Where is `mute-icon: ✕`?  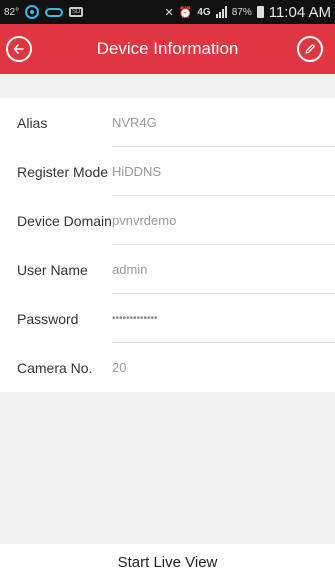
mute-icon: ✕ is located at coordinates (169, 12).